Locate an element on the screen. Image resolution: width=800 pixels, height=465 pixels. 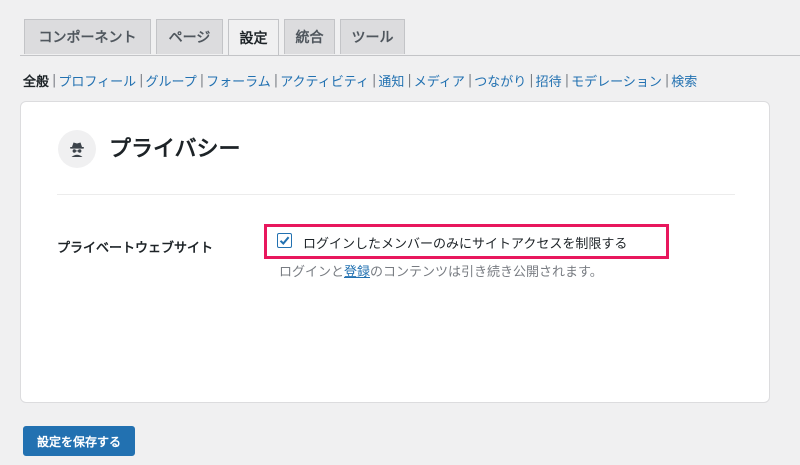
tab-pages: ページ is located at coordinates (189, 36).